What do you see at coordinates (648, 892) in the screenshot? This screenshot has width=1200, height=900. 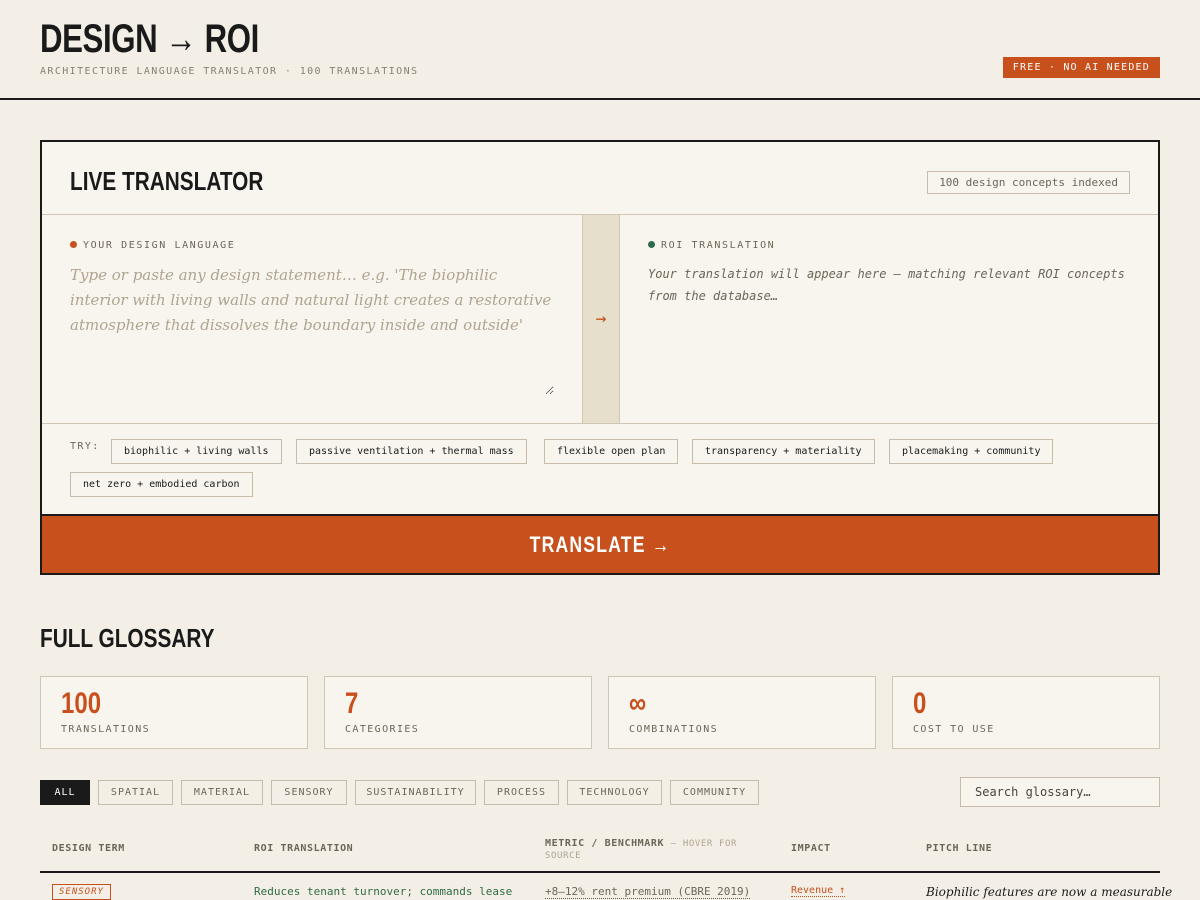 I see `metric-cell: +8–12% rent premium (CBRE 2019)` at bounding box center [648, 892].